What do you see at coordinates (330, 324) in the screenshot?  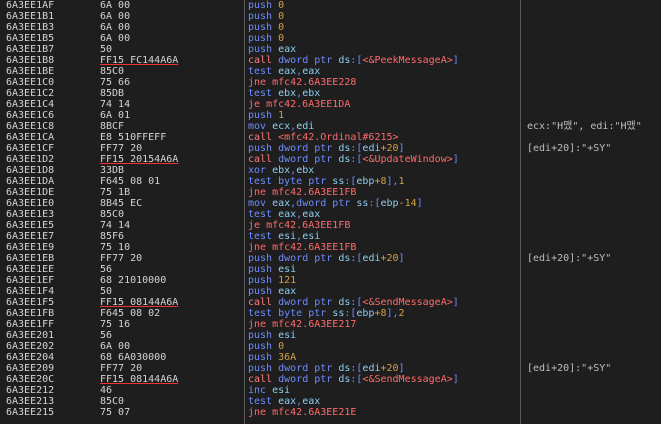 I see `instruction-row: 6A3EE1FF 75 16 jne mfc42.6A3EE217` at bounding box center [330, 324].